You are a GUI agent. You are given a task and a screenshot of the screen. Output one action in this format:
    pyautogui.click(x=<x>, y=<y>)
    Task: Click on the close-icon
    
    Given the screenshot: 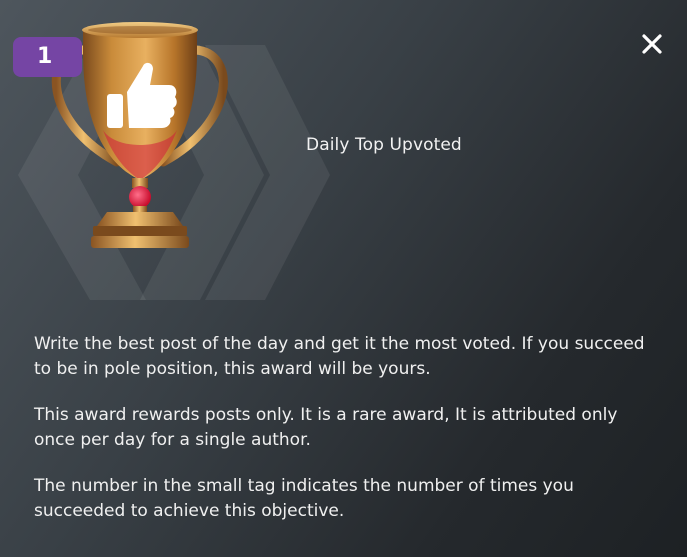 What is the action you would take?
    pyautogui.click(x=652, y=44)
    